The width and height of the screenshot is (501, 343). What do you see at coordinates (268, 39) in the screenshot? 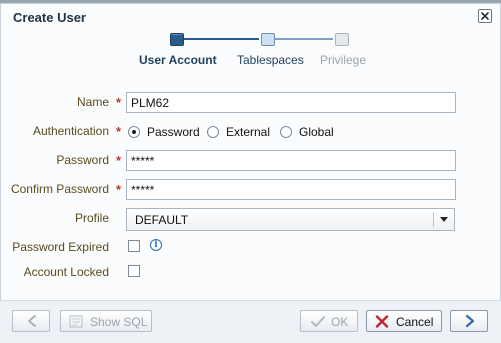
I see `train-stop-tablespaces` at bounding box center [268, 39].